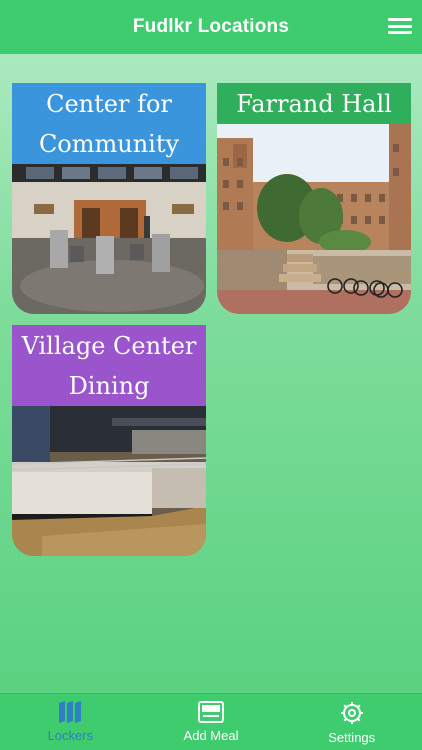  What do you see at coordinates (351, 713) in the screenshot?
I see `gear-icon` at bounding box center [351, 713].